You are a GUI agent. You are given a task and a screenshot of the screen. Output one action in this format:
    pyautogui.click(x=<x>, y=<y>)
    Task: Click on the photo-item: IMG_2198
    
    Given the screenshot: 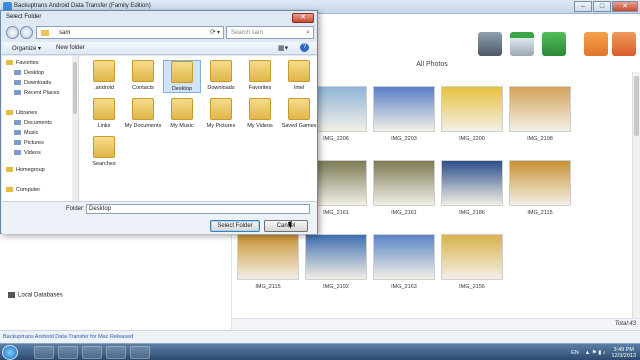 What is the action you would take?
    pyautogui.click(x=540, y=114)
    